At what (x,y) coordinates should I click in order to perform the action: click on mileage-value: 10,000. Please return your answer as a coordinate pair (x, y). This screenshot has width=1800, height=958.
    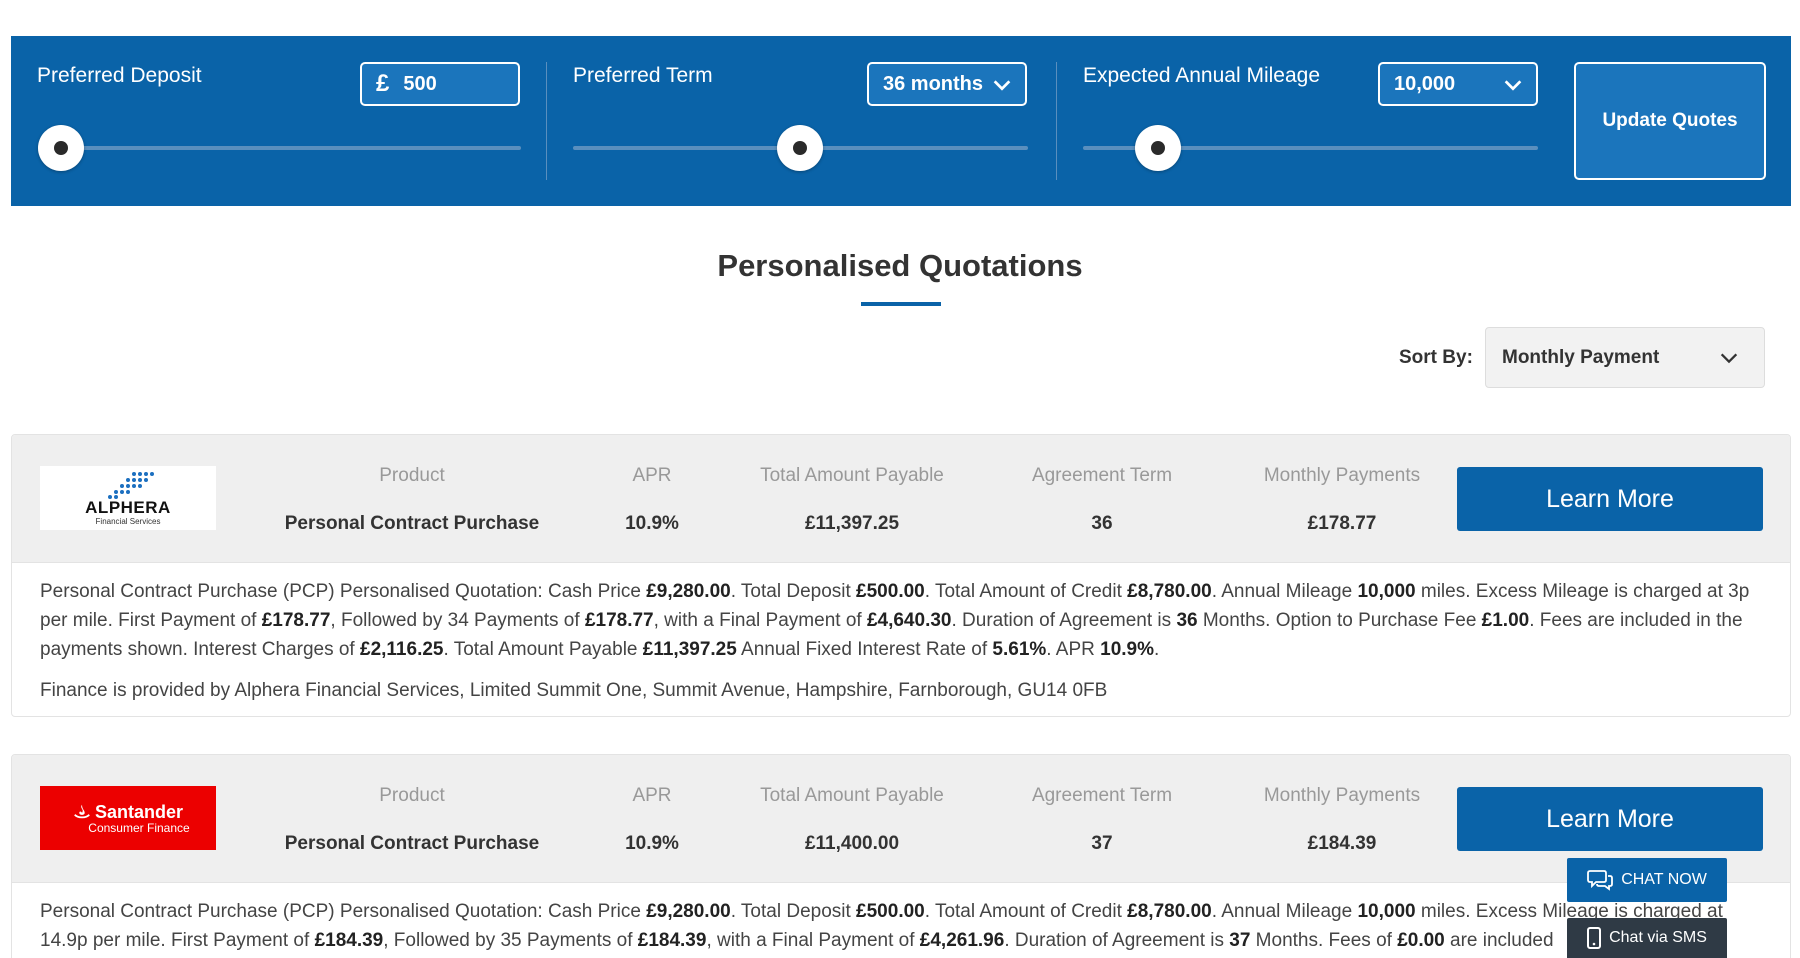
    Looking at the image, I should click on (1425, 83).